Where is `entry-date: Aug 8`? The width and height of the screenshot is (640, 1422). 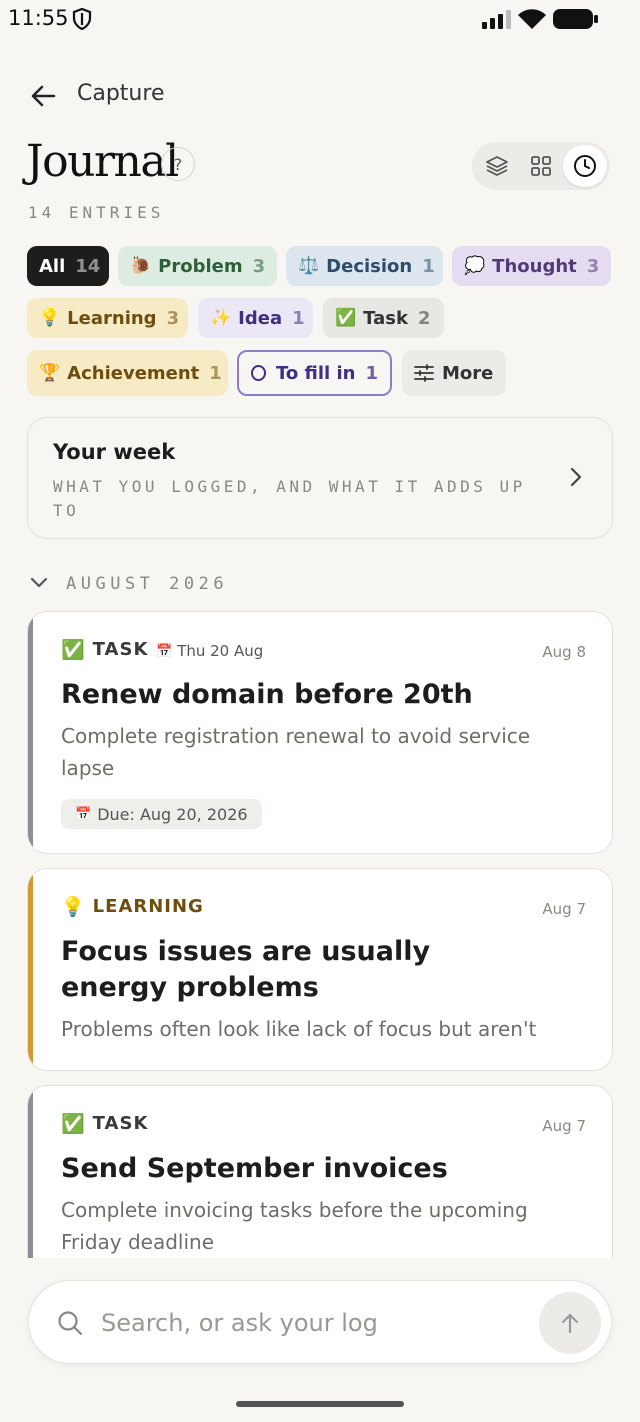
entry-date: Aug 8 is located at coordinates (564, 652).